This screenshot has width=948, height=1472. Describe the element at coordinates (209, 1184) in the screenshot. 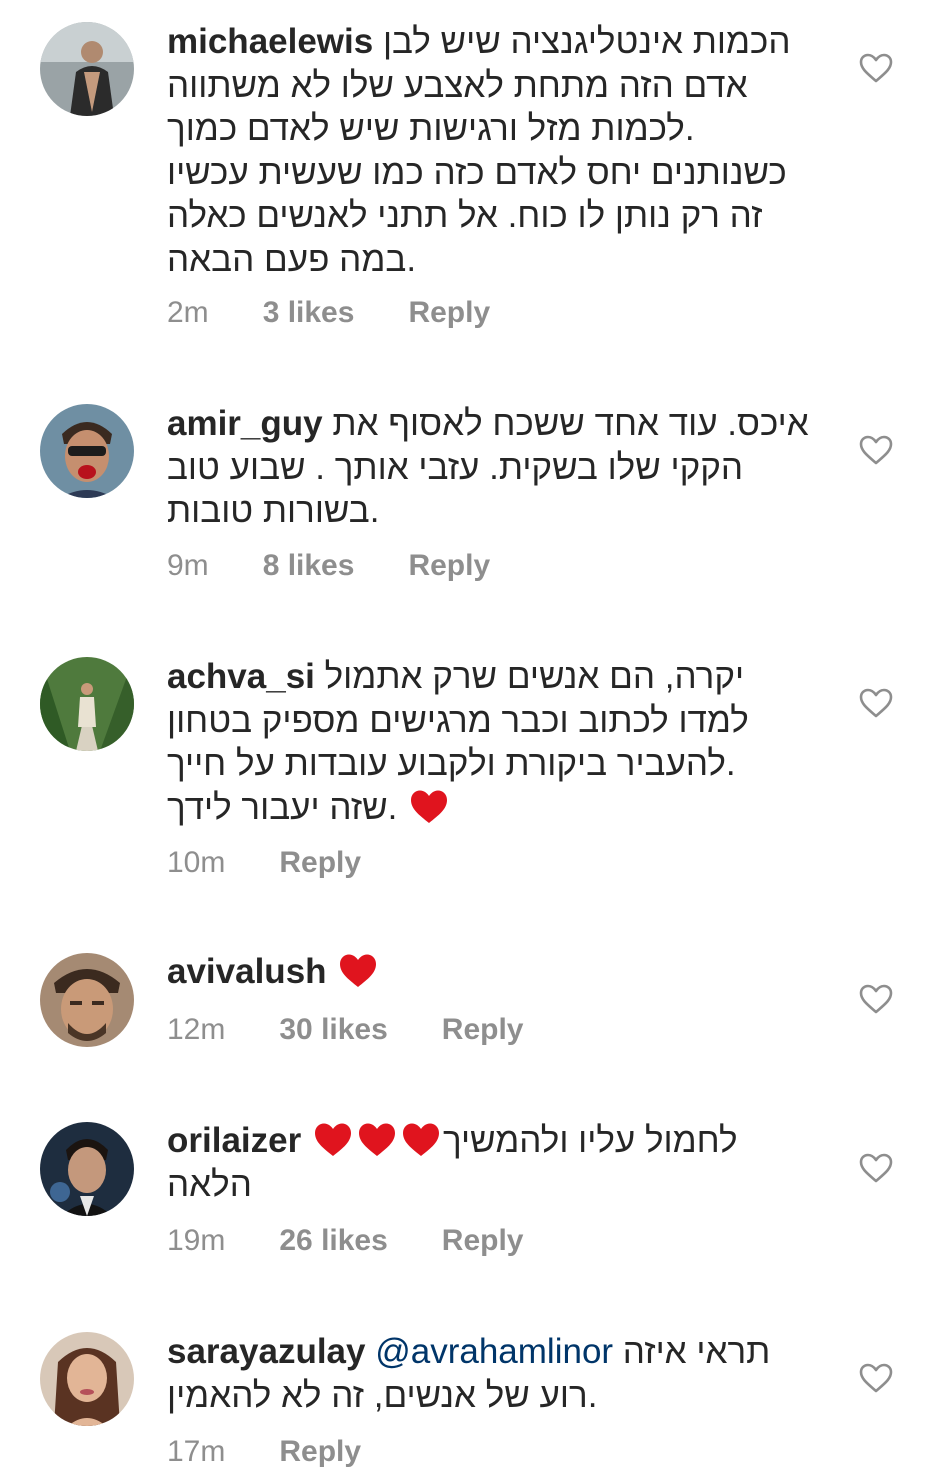

I see `comment-text: הלאה` at that location.